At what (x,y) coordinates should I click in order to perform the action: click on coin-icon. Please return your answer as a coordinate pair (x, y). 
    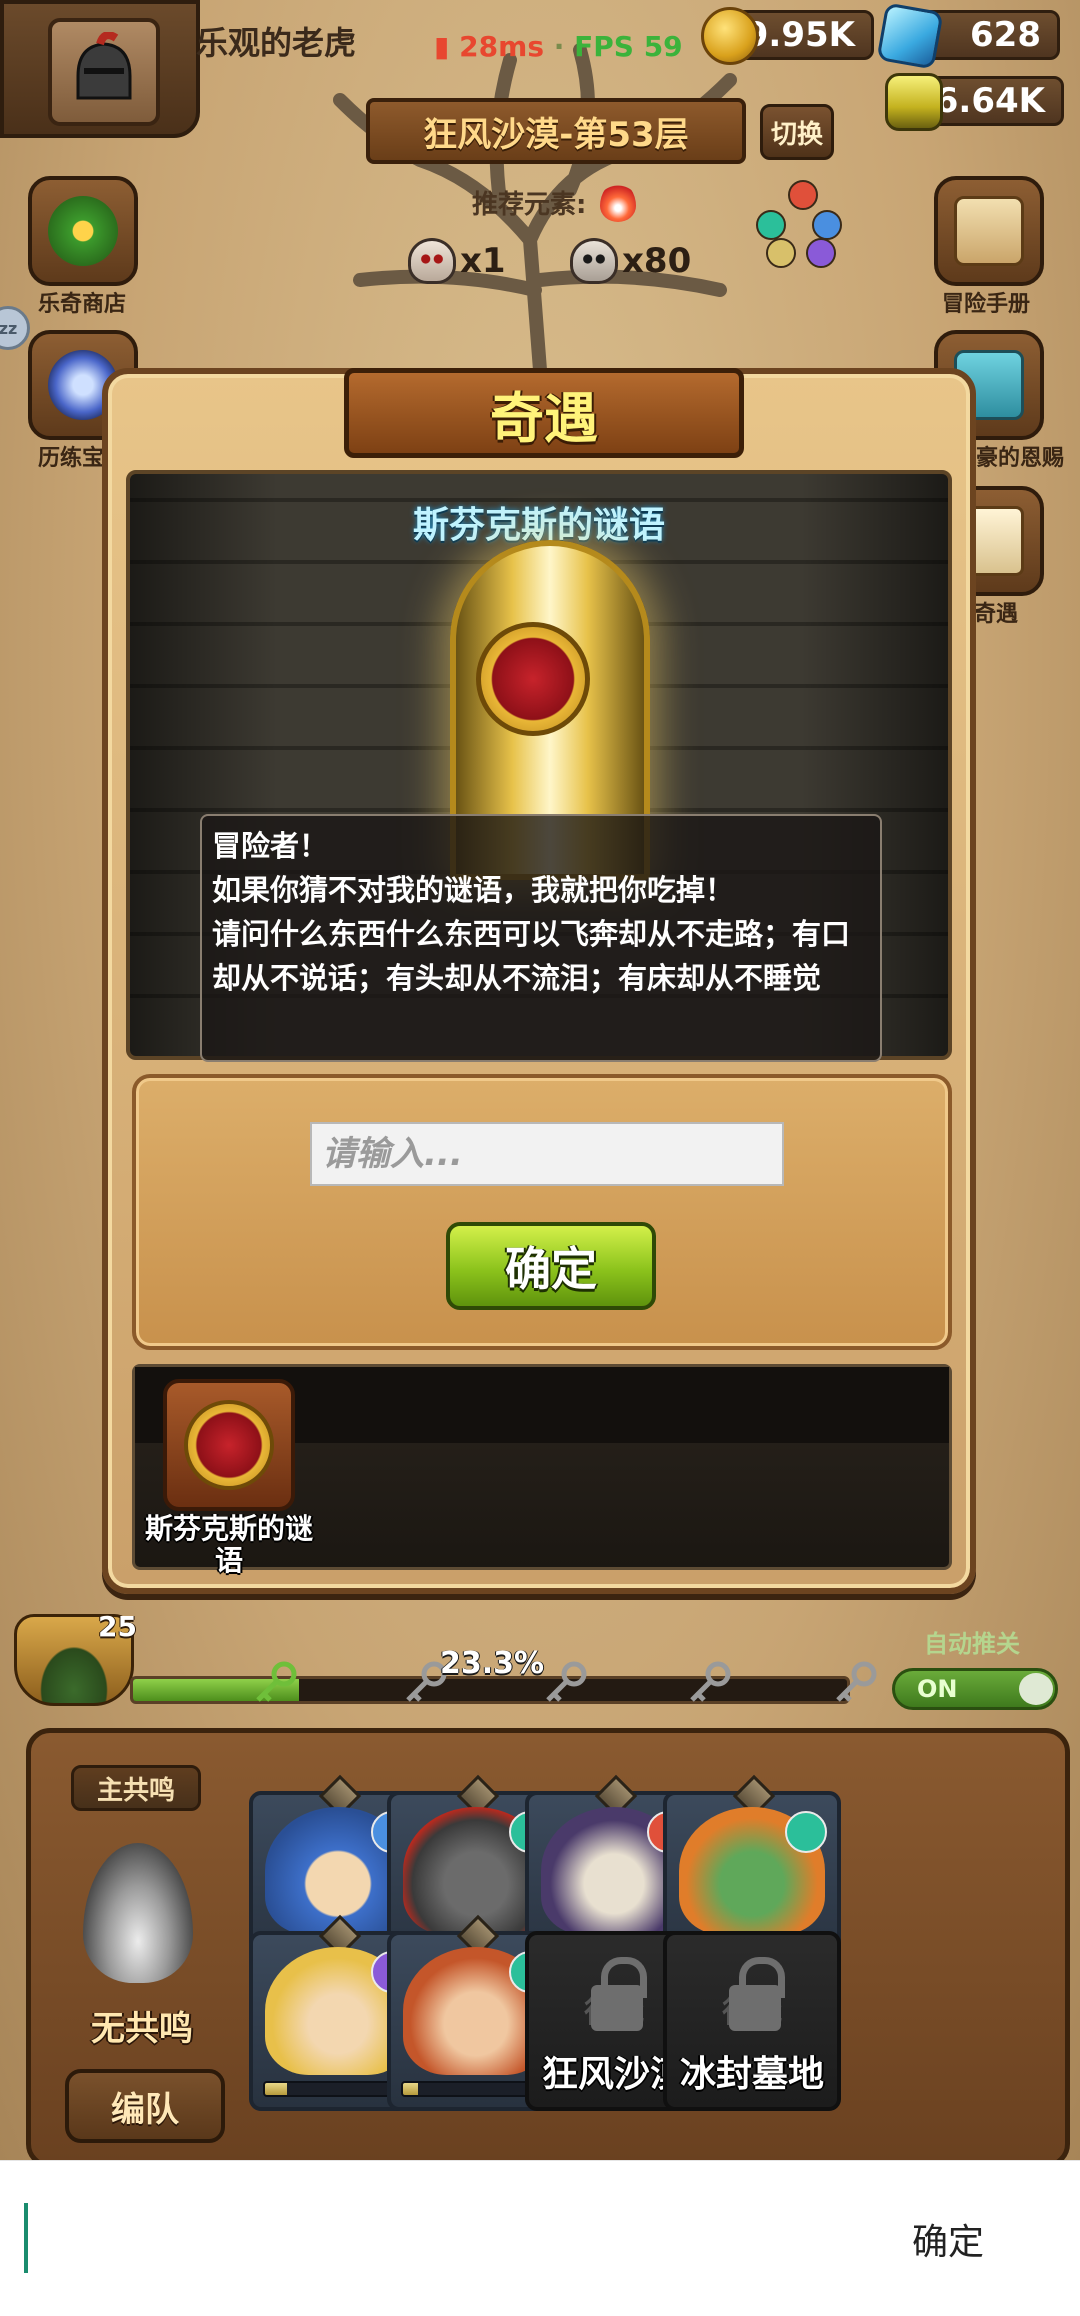
    Looking at the image, I should click on (730, 36).